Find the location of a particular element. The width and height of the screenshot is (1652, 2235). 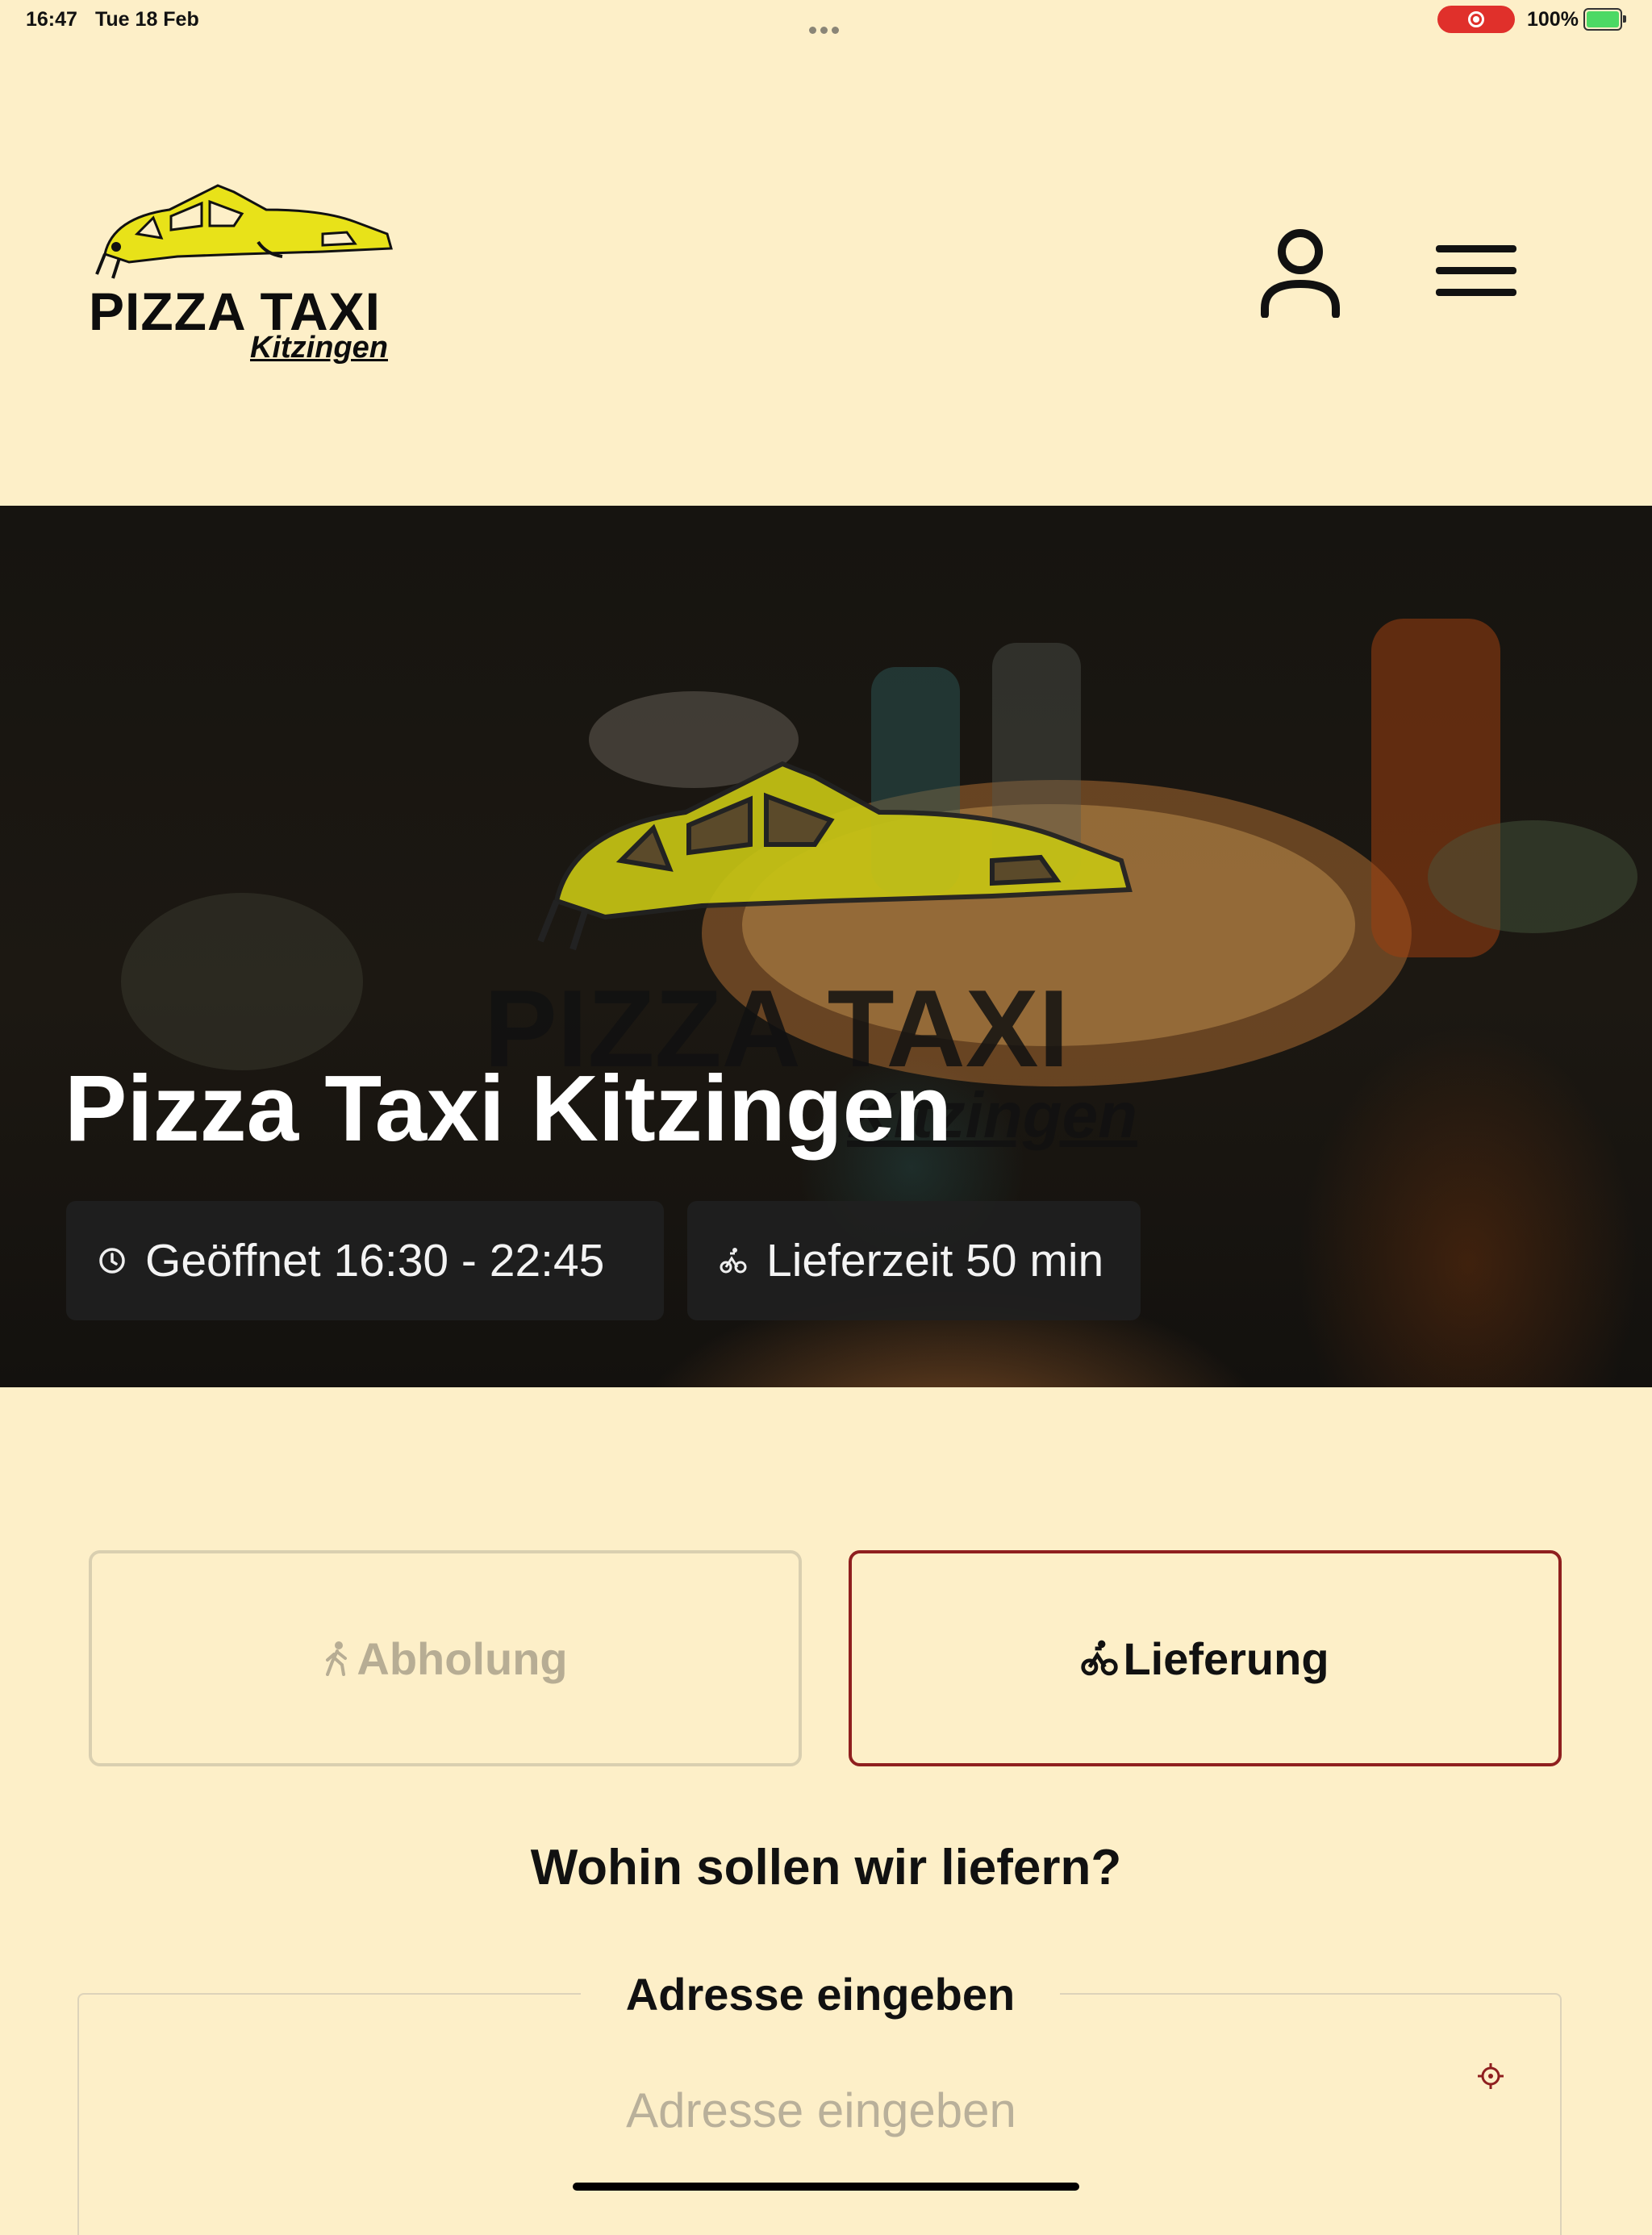

hamburger-menu-icon is located at coordinates (1476, 270).